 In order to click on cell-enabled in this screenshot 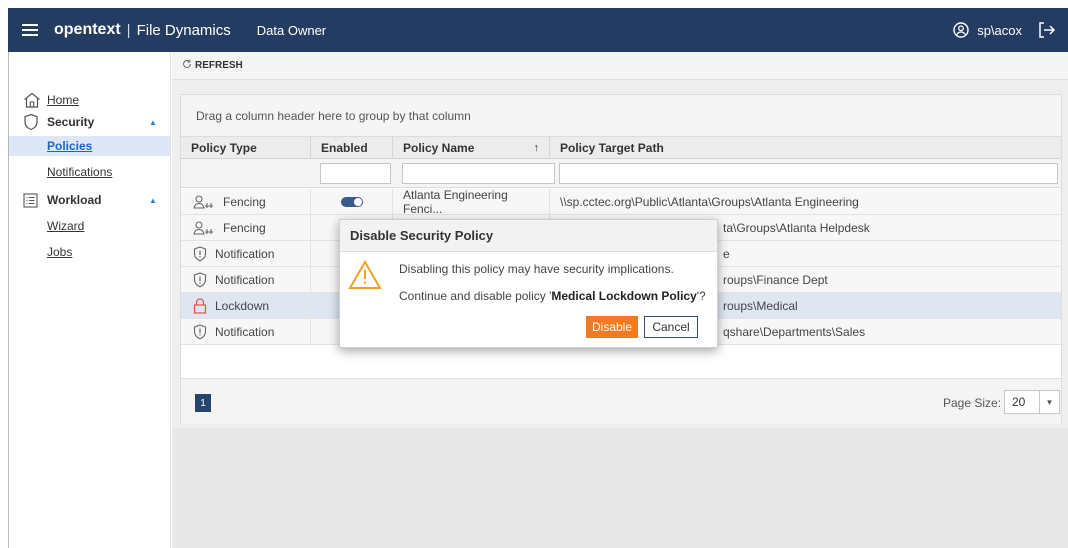, I will do `click(352, 202)`.